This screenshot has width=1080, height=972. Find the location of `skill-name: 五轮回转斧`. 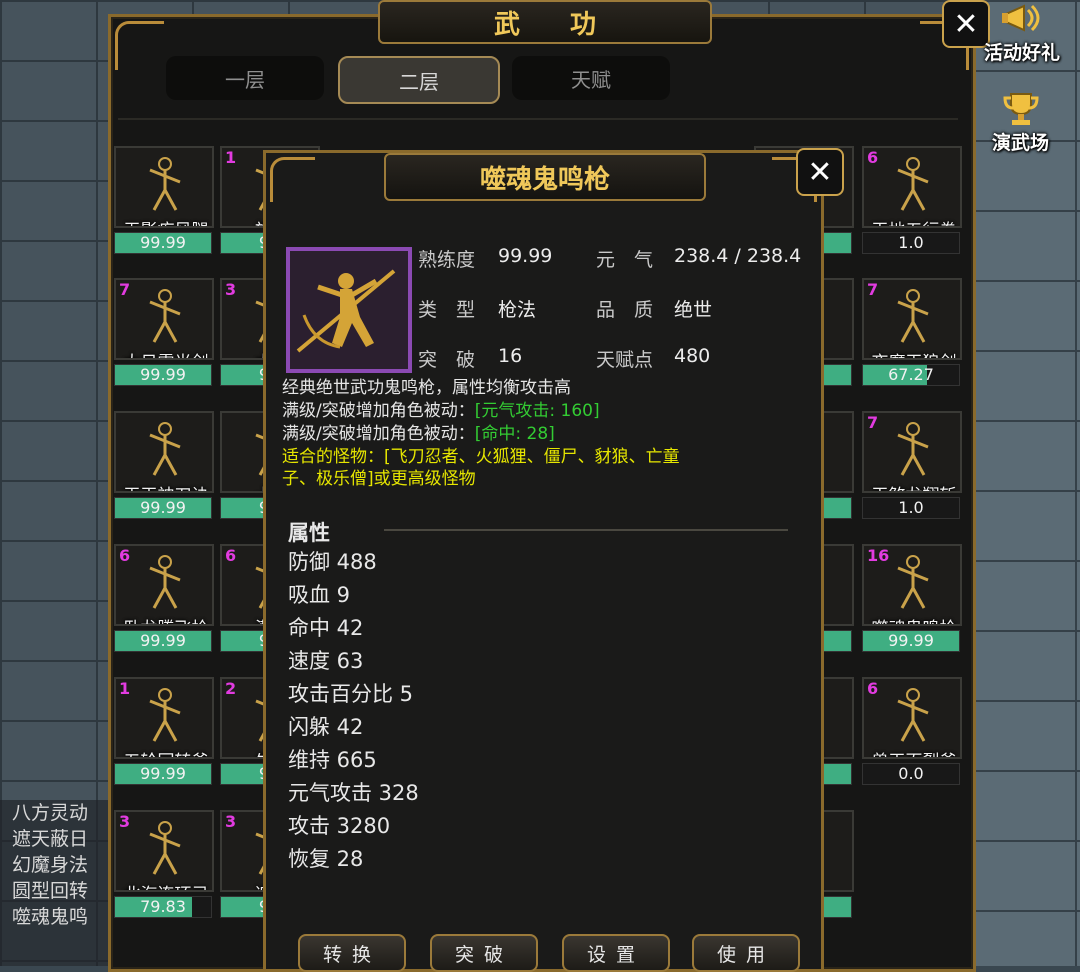

skill-name: 五轮回转斧 is located at coordinates (164, 752).